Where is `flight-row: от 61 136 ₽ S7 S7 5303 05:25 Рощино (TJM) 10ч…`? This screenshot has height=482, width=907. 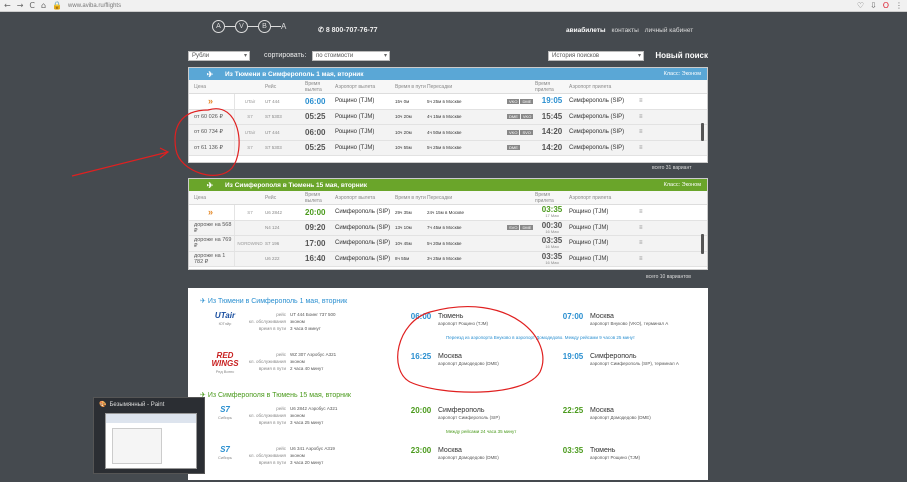
flight-row: от 61 136 ₽ S7 S7 5303 05:25 Рощино (TJM) 10ч… is located at coordinates (448, 148).